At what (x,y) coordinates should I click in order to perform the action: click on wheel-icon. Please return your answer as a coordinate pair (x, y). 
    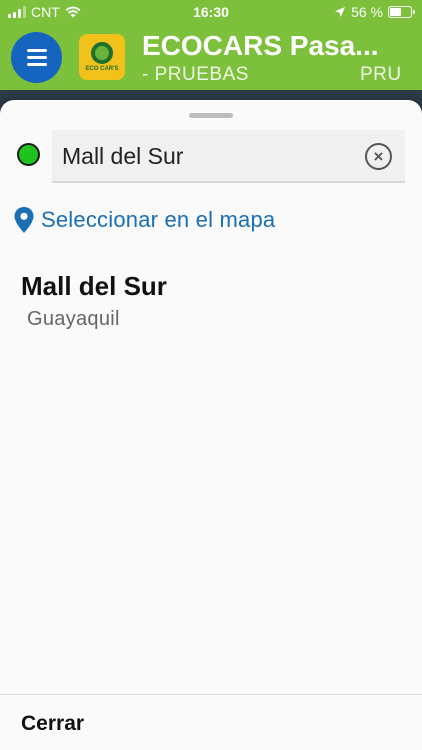
    Looking at the image, I should click on (102, 53).